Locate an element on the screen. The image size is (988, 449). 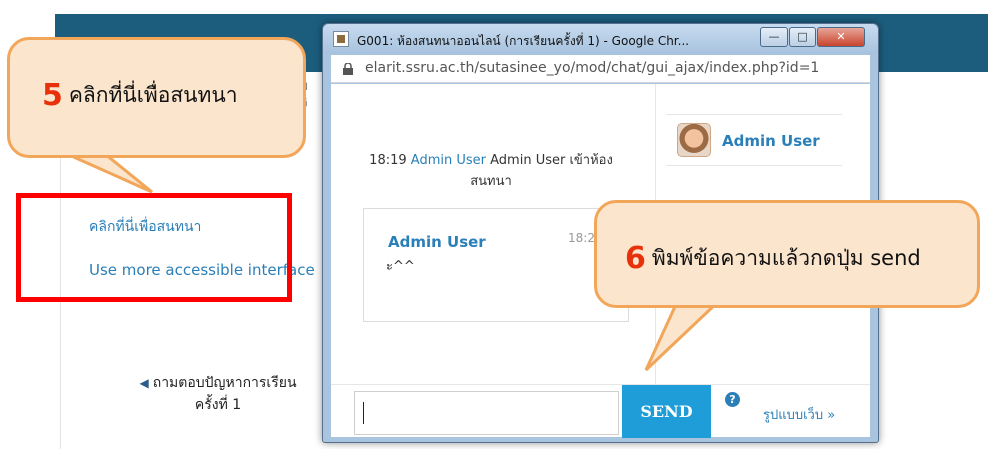
avatar is located at coordinates (694, 140).